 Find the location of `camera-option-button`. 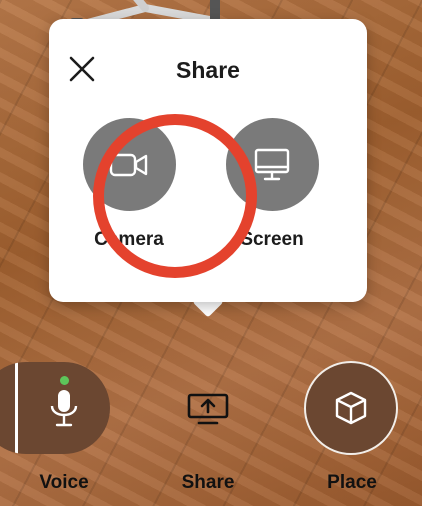

camera-option-button is located at coordinates (129, 164).